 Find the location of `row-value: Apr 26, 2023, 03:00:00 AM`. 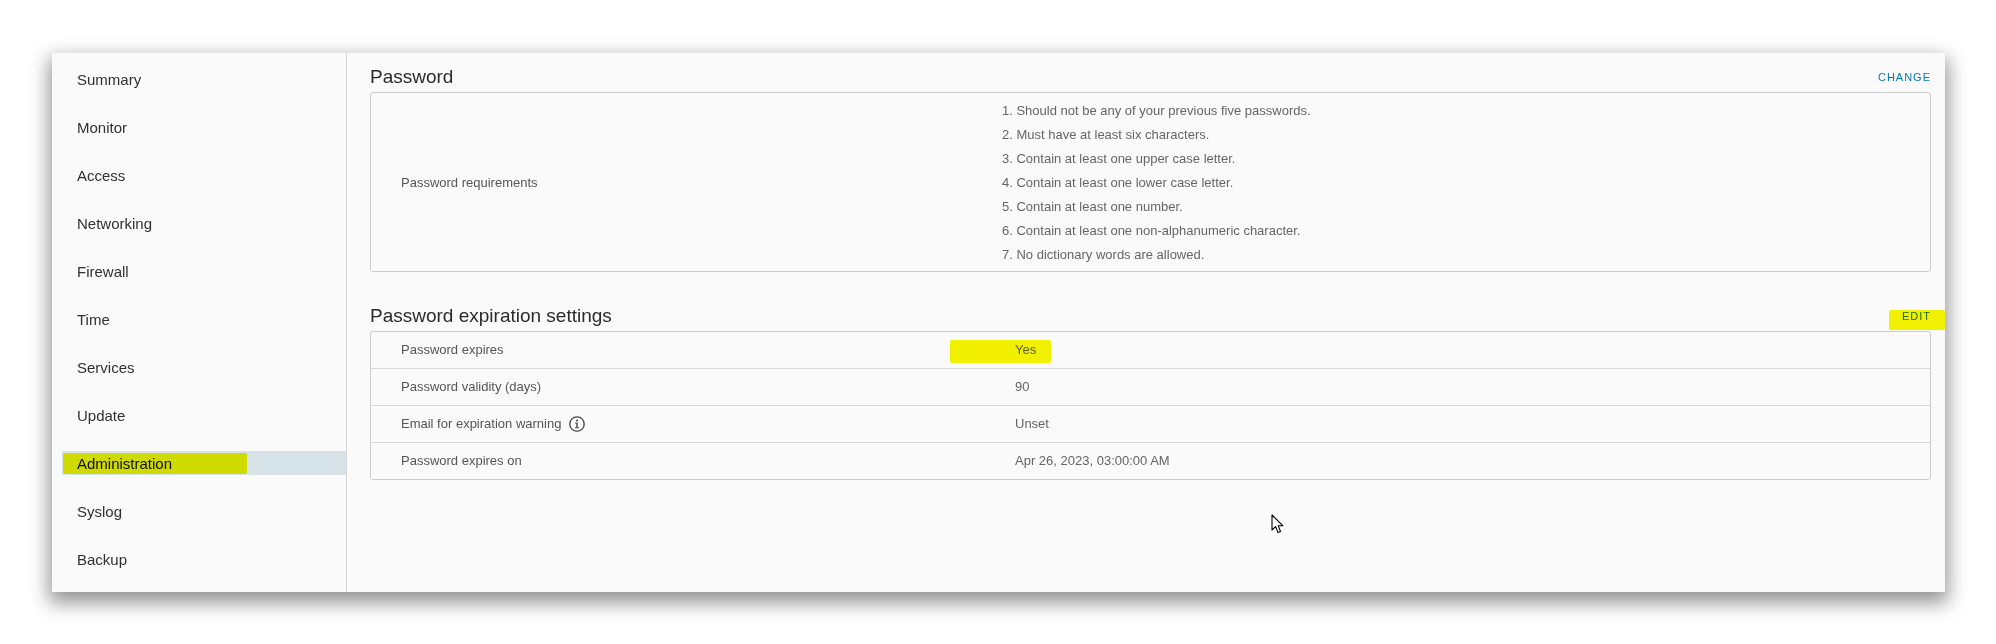

row-value: Apr 26, 2023, 03:00:00 AM is located at coordinates (1092, 461).